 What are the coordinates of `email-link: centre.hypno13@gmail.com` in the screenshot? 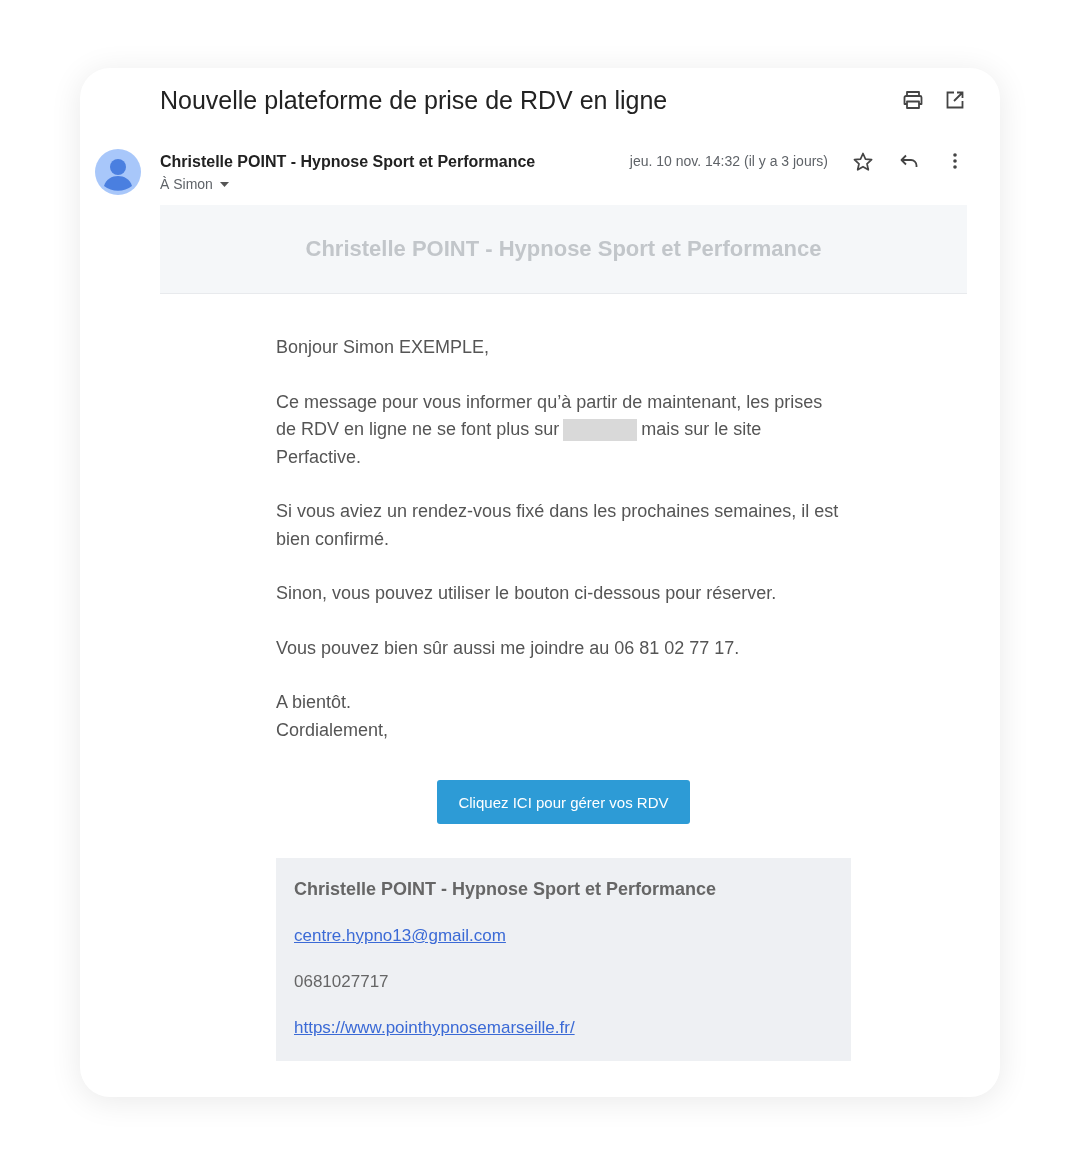 It's located at (400, 935).